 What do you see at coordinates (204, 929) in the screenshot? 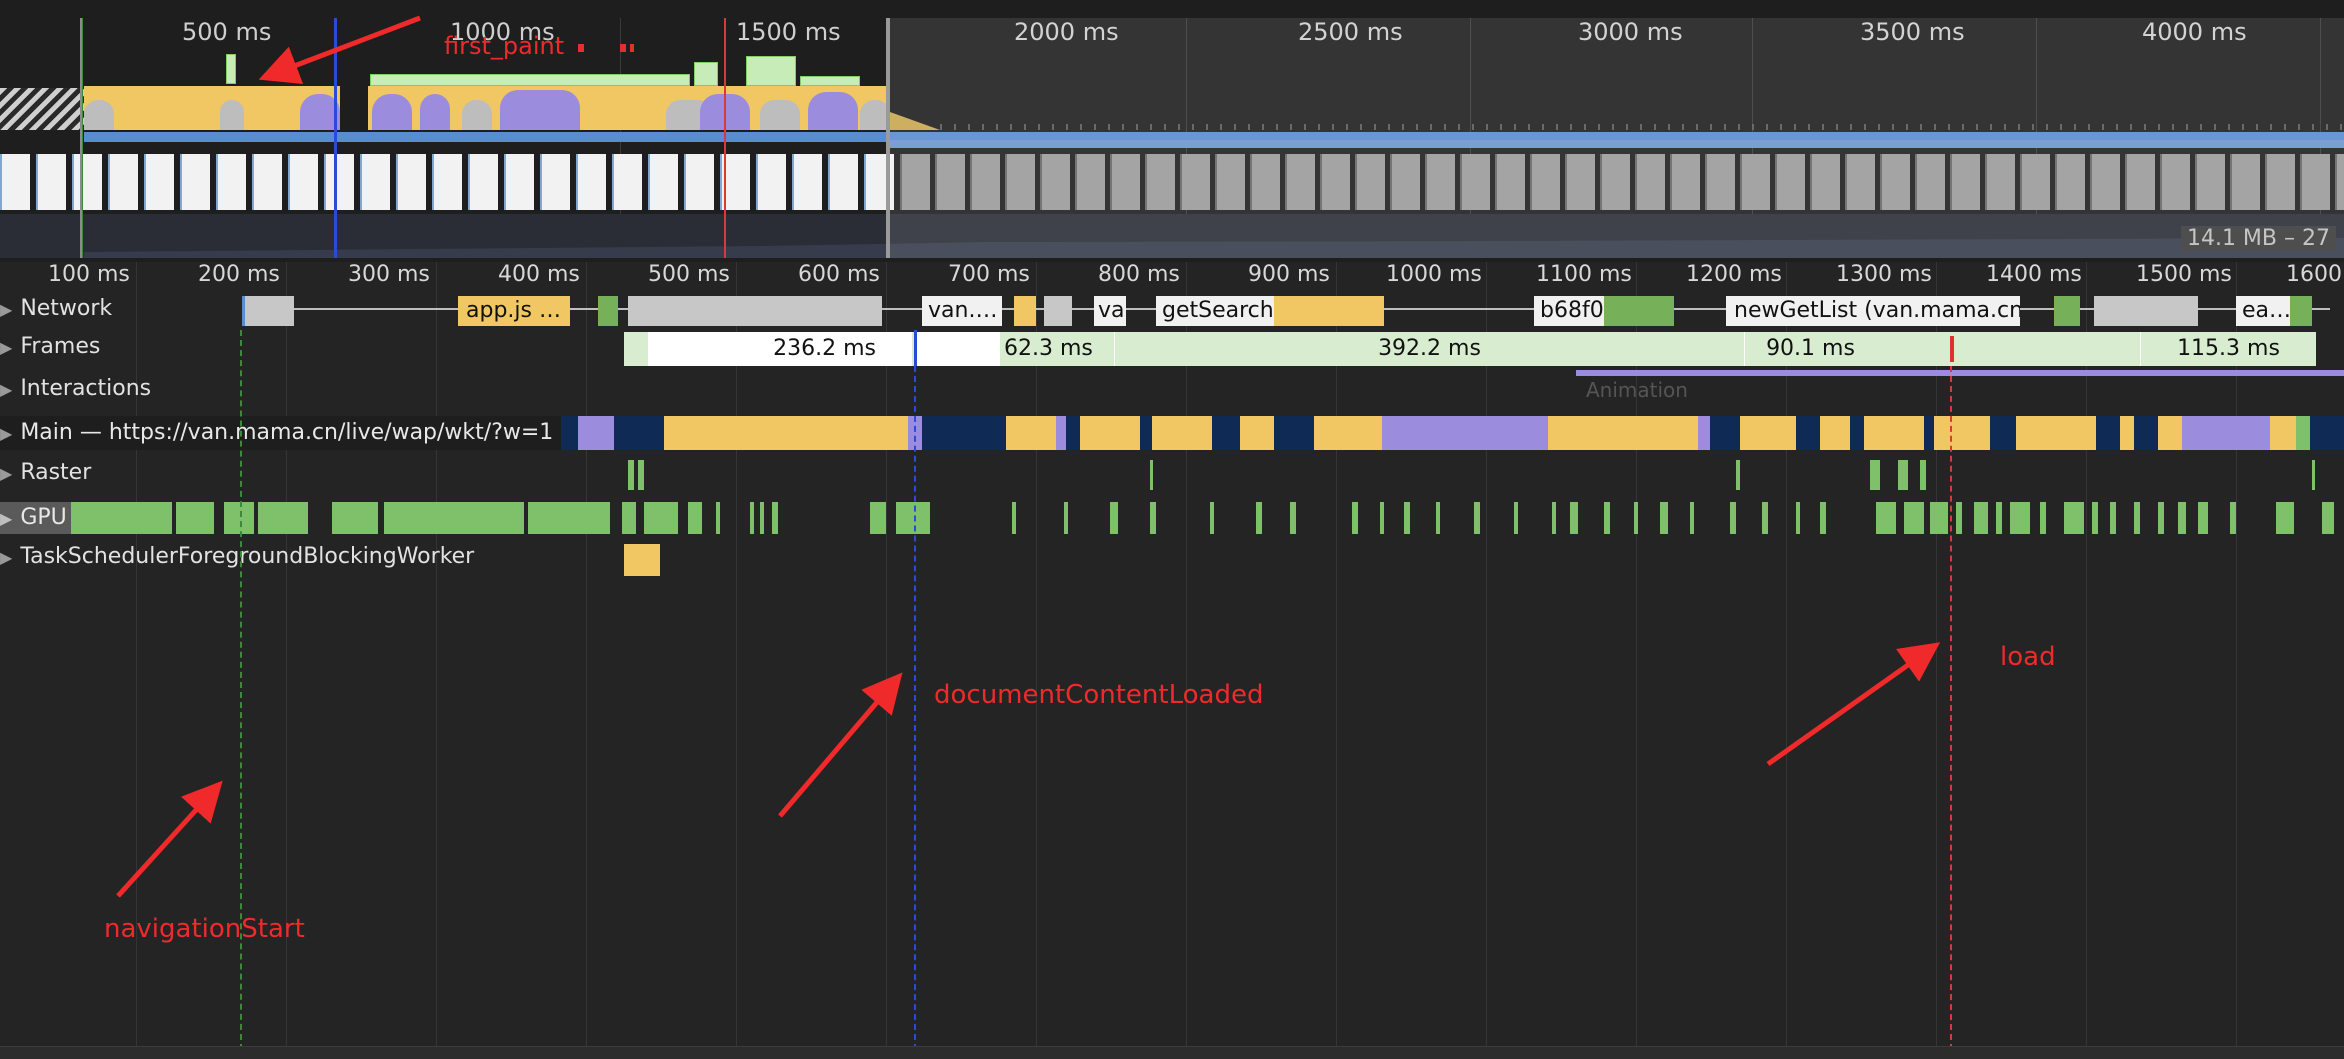
I see `navigation-start-label: navigationStart` at bounding box center [204, 929].